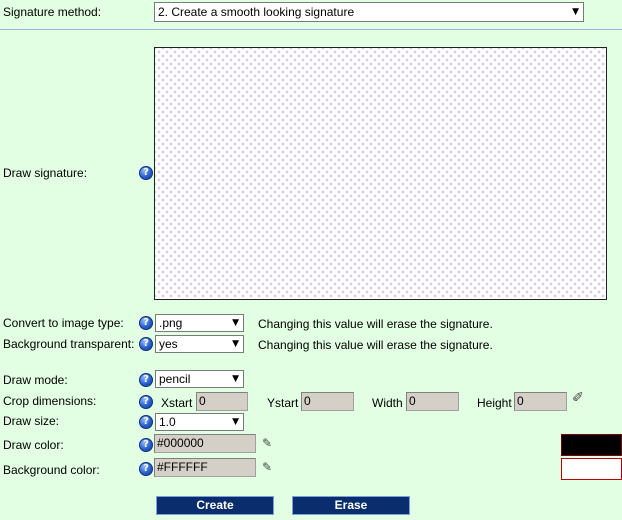 The height and width of the screenshot is (520, 622). What do you see at coordinates (167, 422) in the screenshot?
I see `draw-size-value: 1.0` at bounding box center [167, 422].